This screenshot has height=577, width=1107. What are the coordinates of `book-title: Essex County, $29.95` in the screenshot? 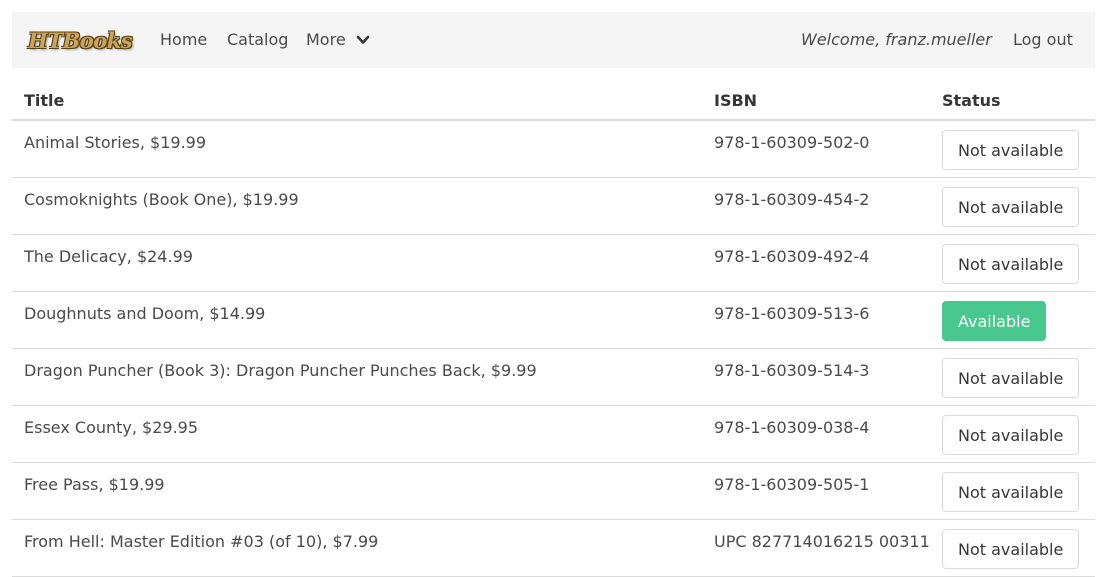 It's located at (111, 427).